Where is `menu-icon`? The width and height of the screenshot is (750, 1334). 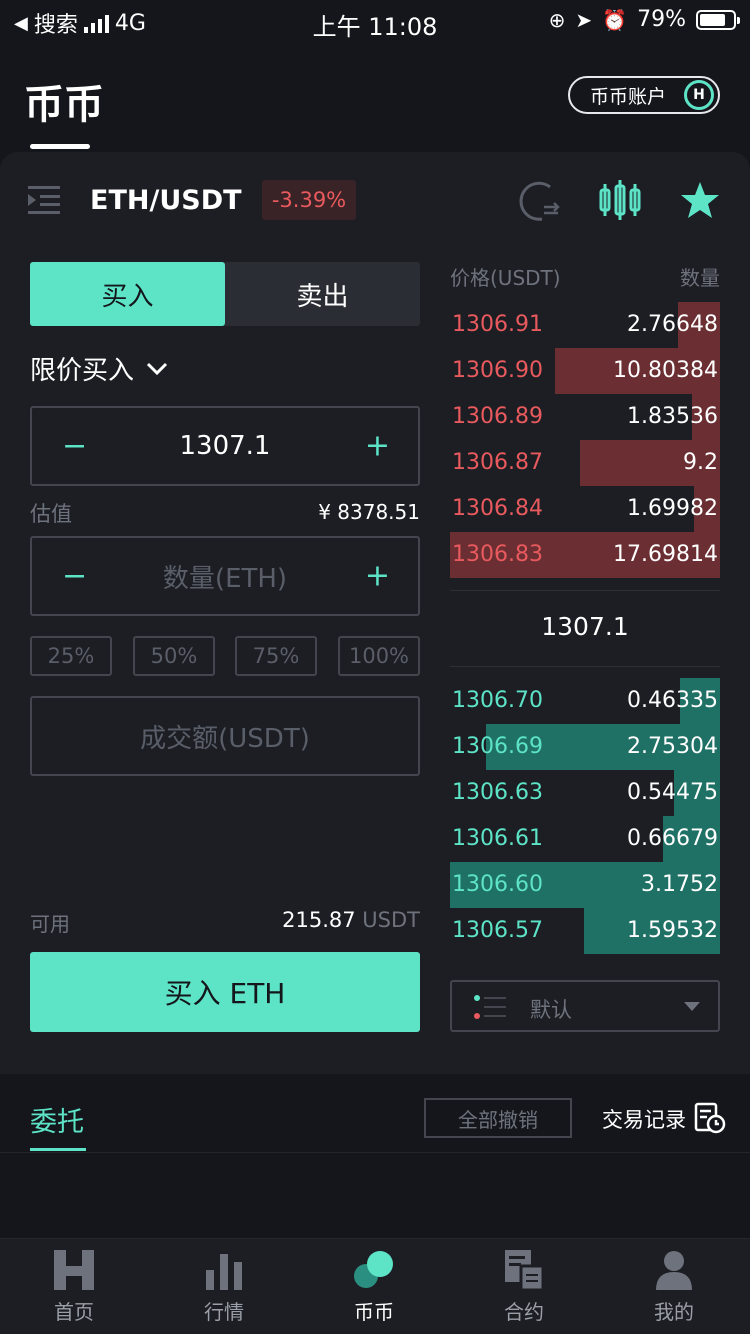 menu-icon is located at coordinates (44, 200).